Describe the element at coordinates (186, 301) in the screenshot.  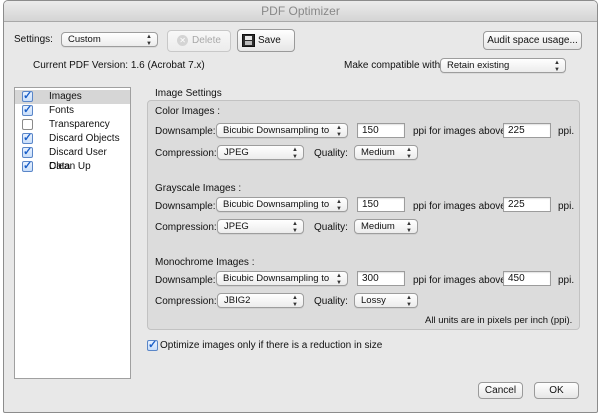
I see `mono-compression-label: Compression:` at that location.